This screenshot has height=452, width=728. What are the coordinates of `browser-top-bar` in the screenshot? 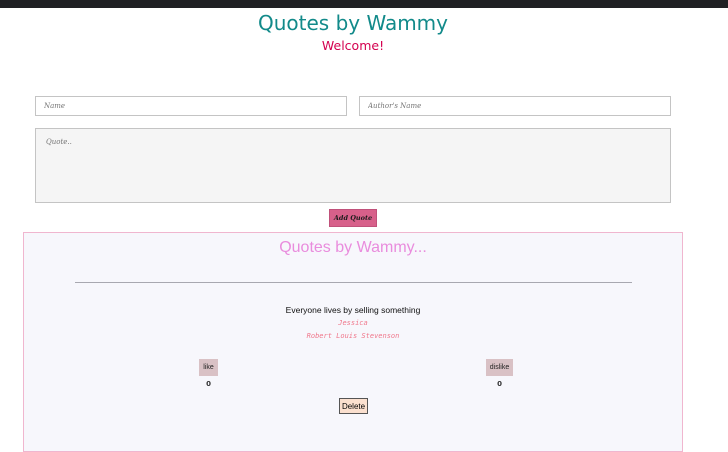 It's located at (364, 4).